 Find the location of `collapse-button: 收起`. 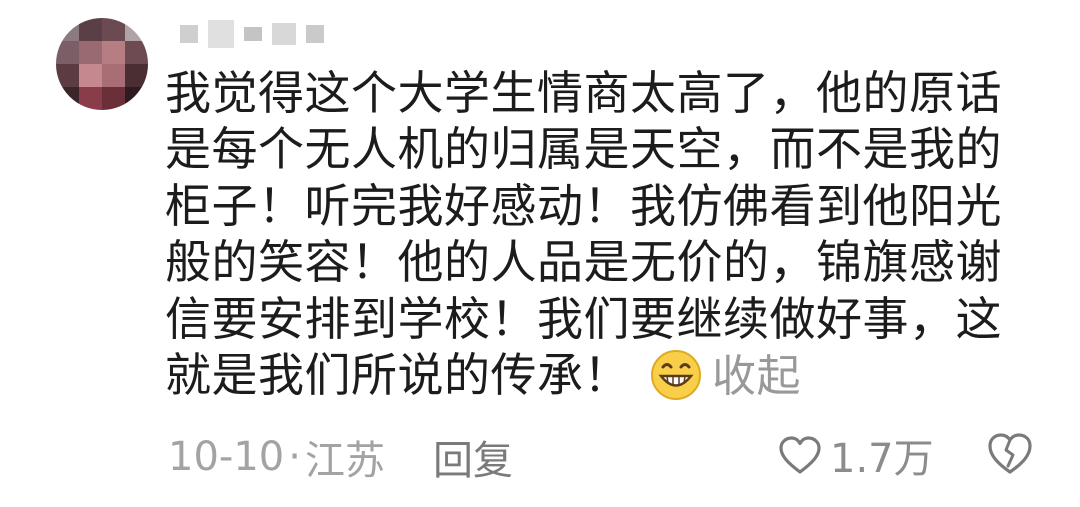

collapse-button: 收起 is located at coordinates (756, 376).